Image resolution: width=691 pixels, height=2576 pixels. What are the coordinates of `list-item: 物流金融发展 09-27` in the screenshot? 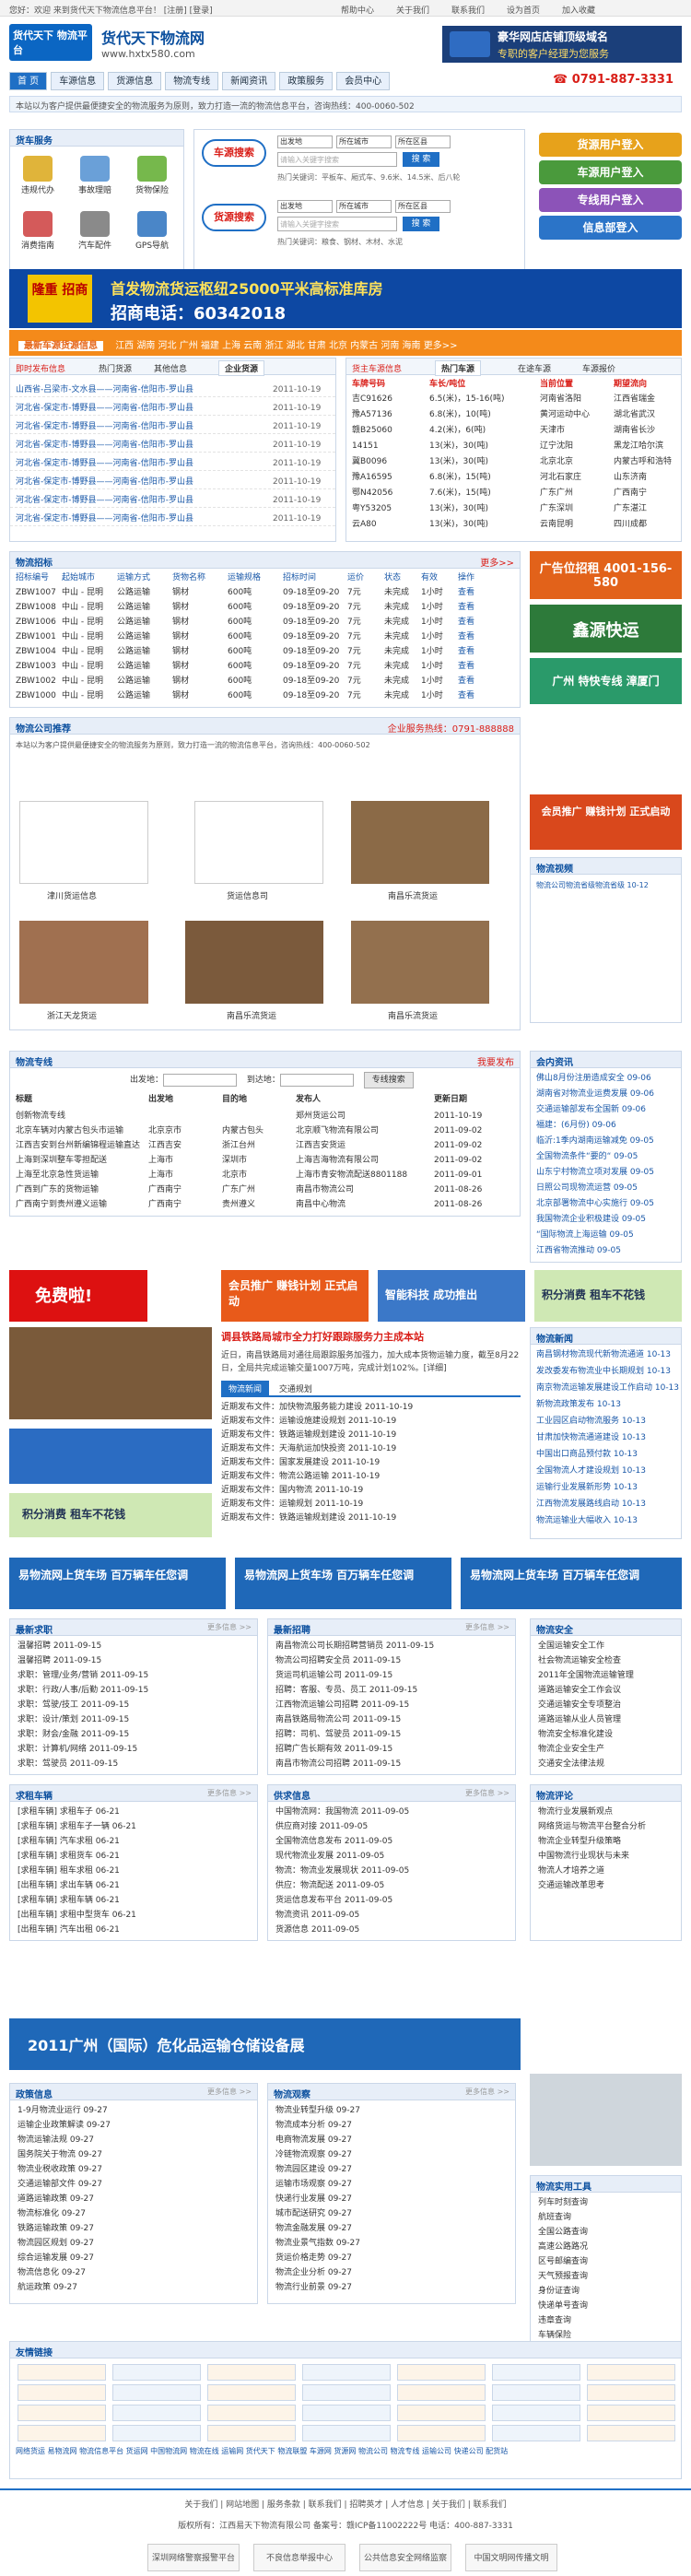 It's located at (393, 2229).